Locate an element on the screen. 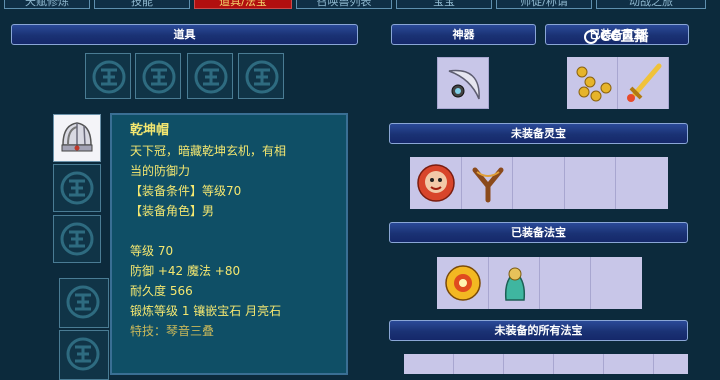 This screenshot has width=720, height=380. cc-logo-icon is located at coordinates (591, 37).